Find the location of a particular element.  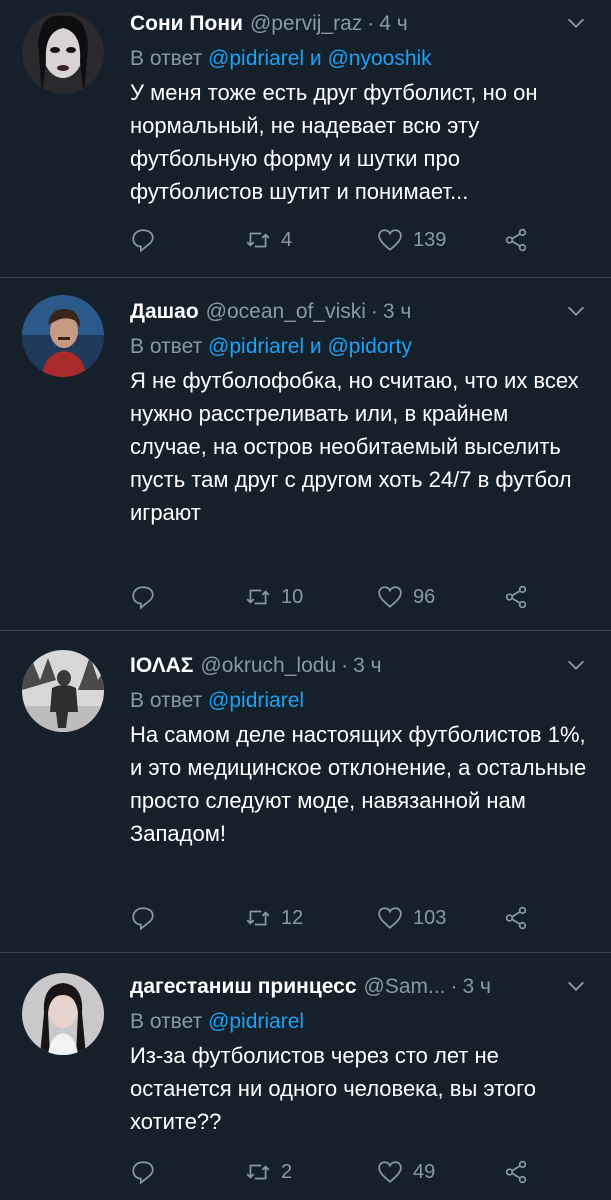

like-count: 139 is located at coordinates (430, 239).